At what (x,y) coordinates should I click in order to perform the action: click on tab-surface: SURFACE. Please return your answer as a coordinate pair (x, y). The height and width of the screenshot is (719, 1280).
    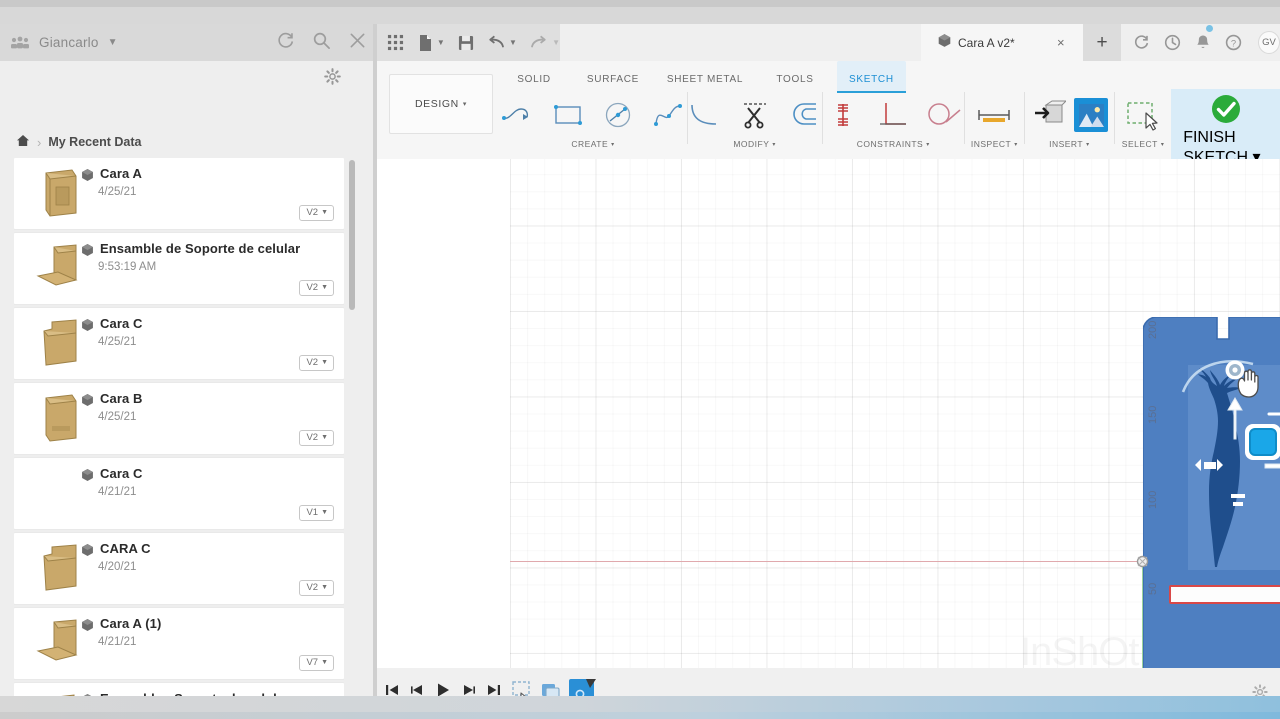
    Looking at the image, I should click on (613, 76).